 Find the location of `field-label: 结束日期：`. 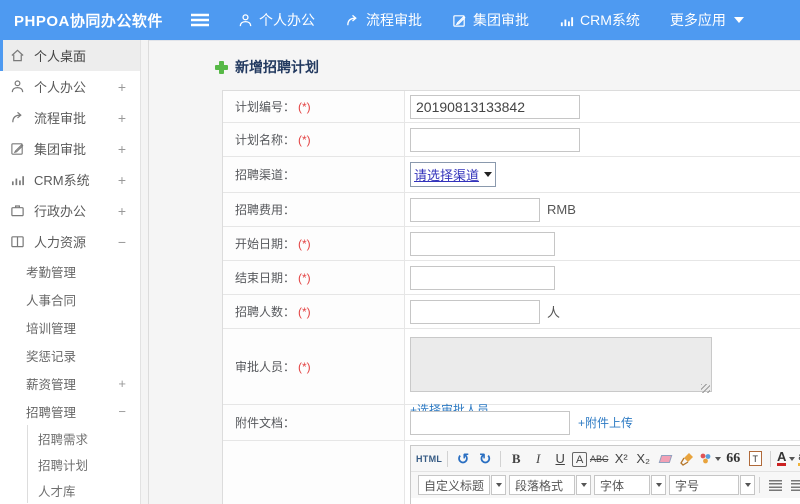

field-label: 结束日期： is located at coordinates (265, 278).